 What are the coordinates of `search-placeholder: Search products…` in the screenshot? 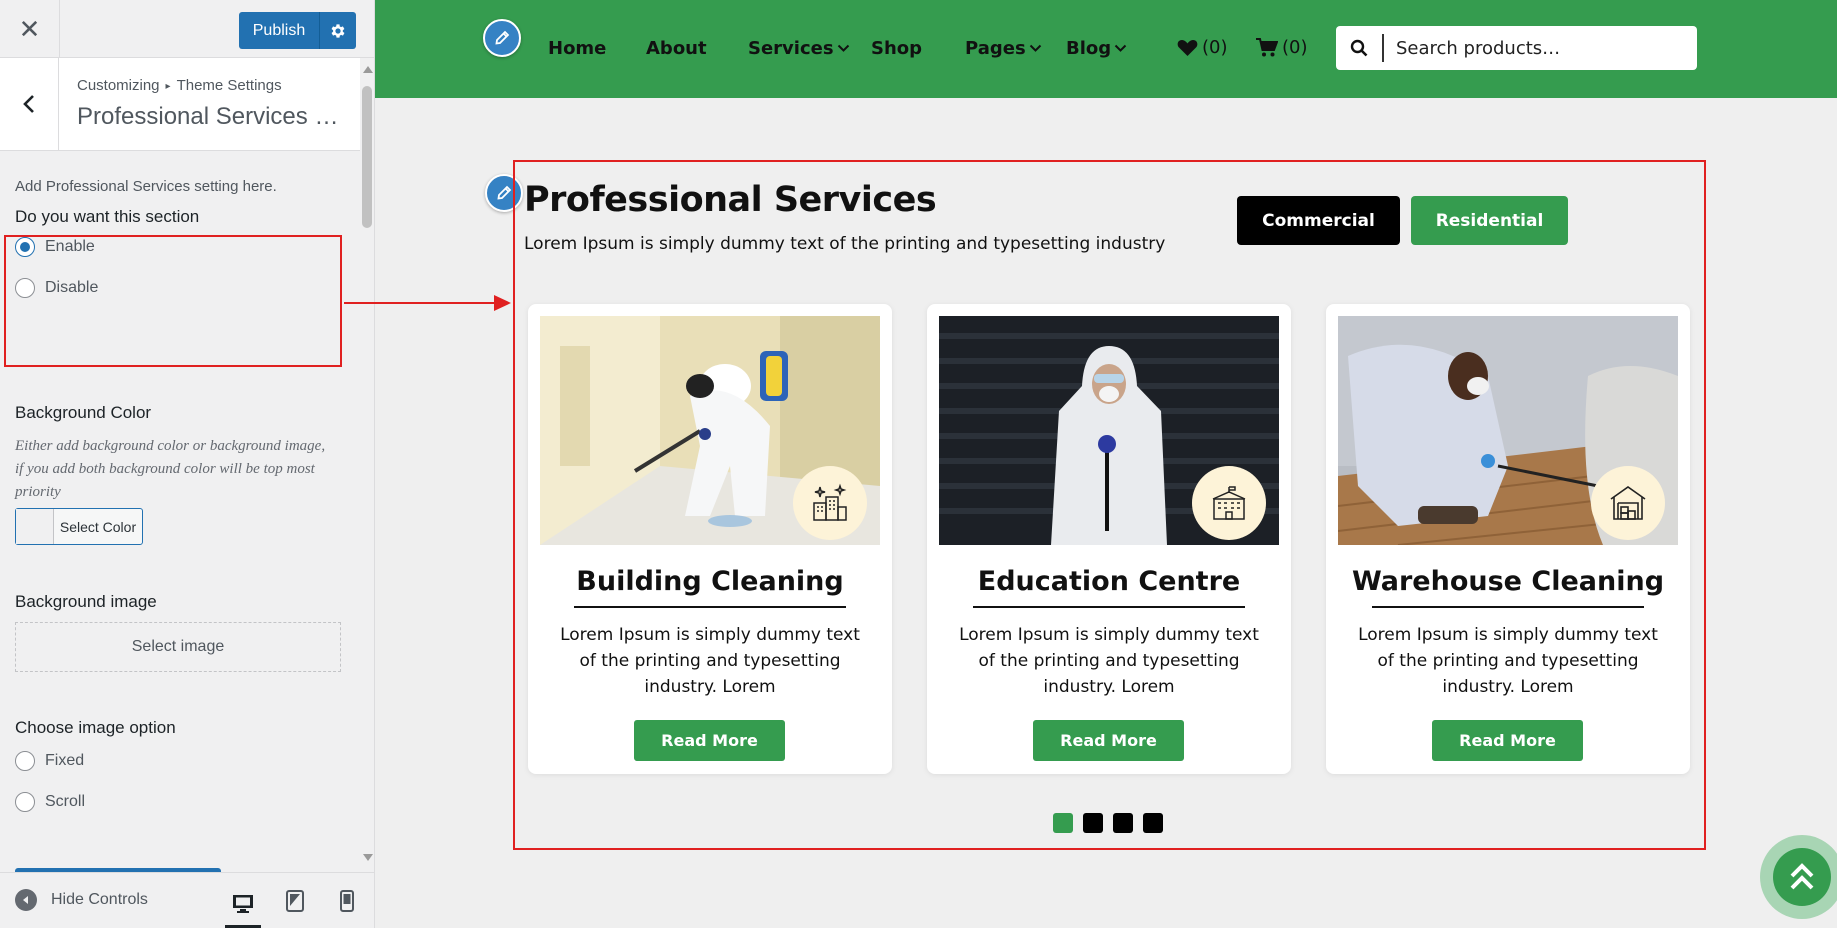 It's located at (1478, 48).